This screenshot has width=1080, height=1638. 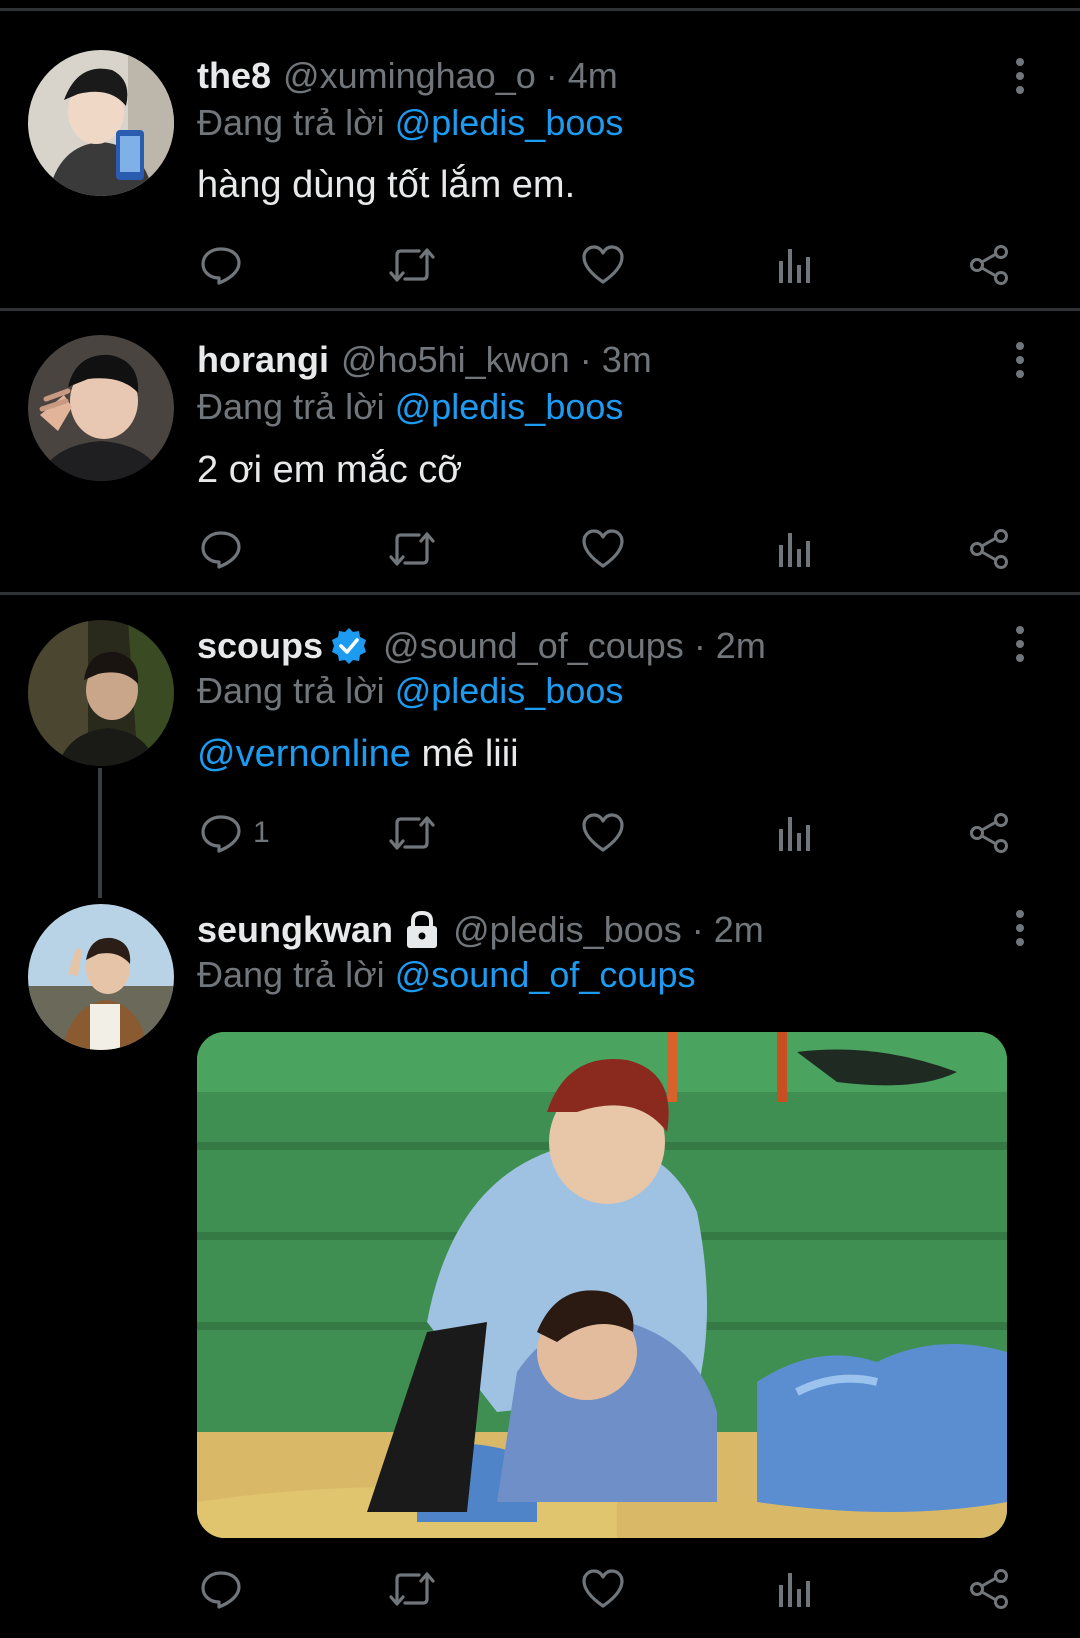 What do you see at coordinates (582, 76) in the screenshot?
I see `timestamp: · 4m` at bounding box center [582, 76].